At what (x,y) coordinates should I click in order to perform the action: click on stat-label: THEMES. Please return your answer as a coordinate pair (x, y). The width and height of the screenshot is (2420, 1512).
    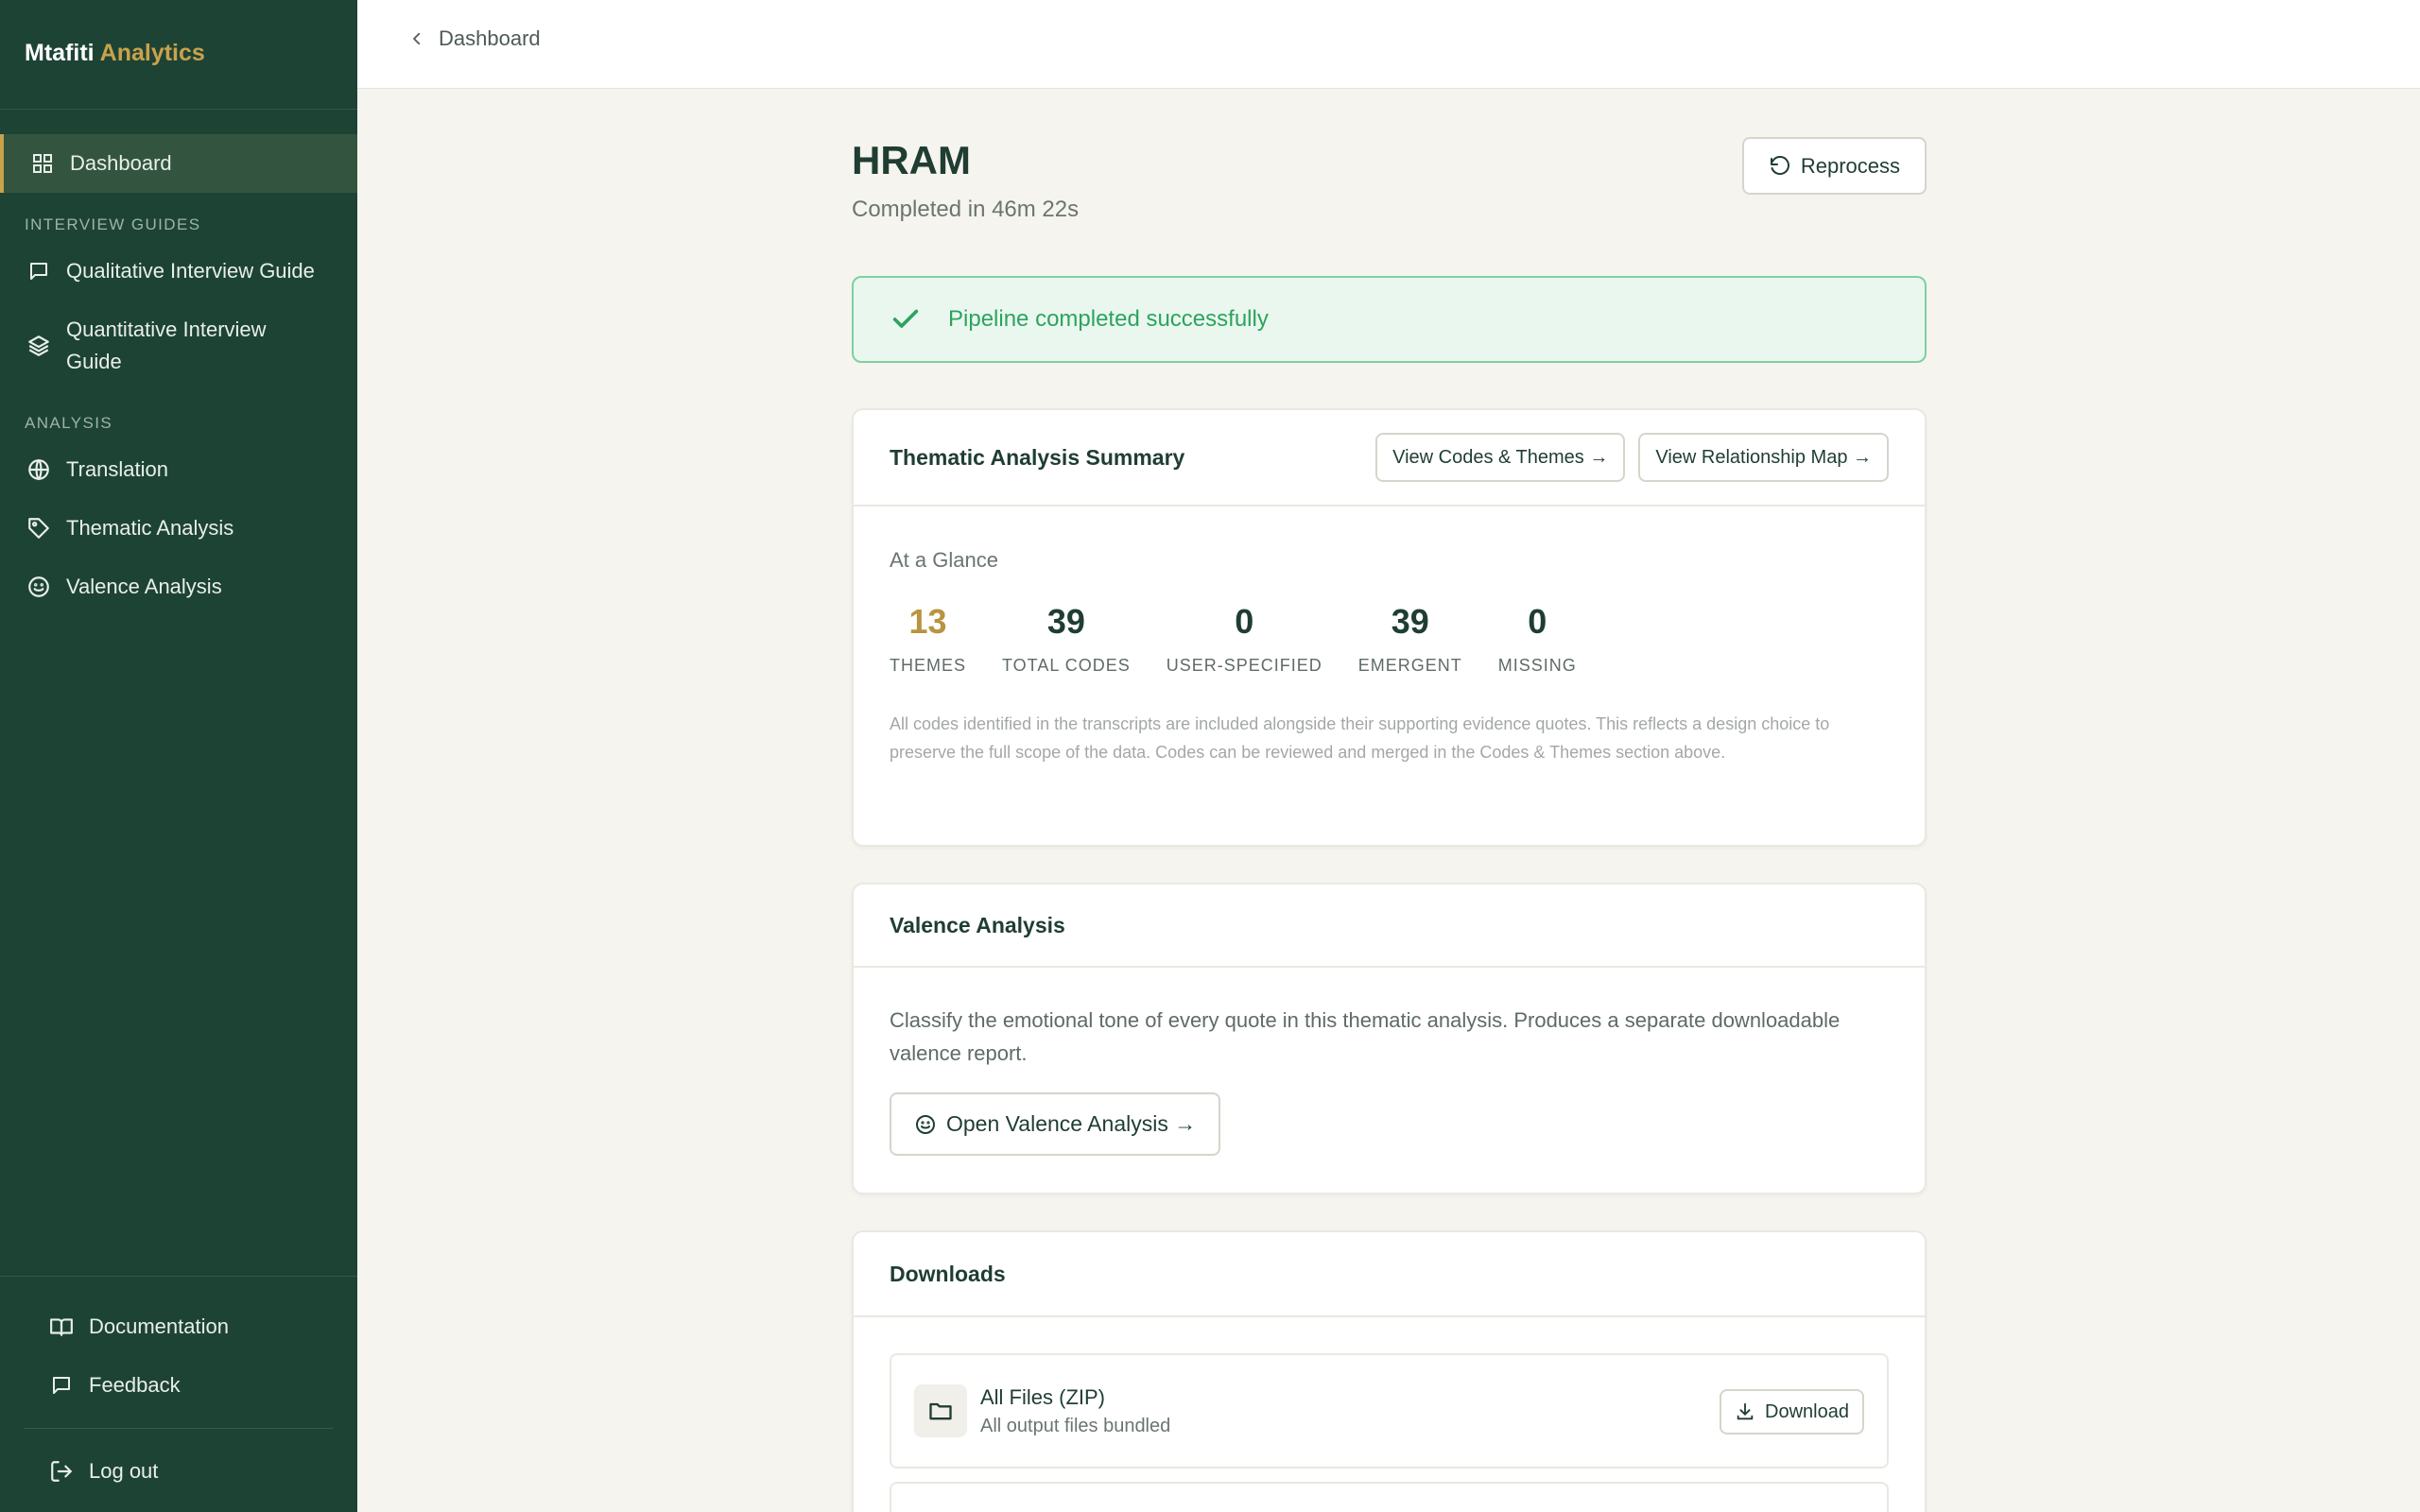
    Looking at the image, I should click on (928, 665).